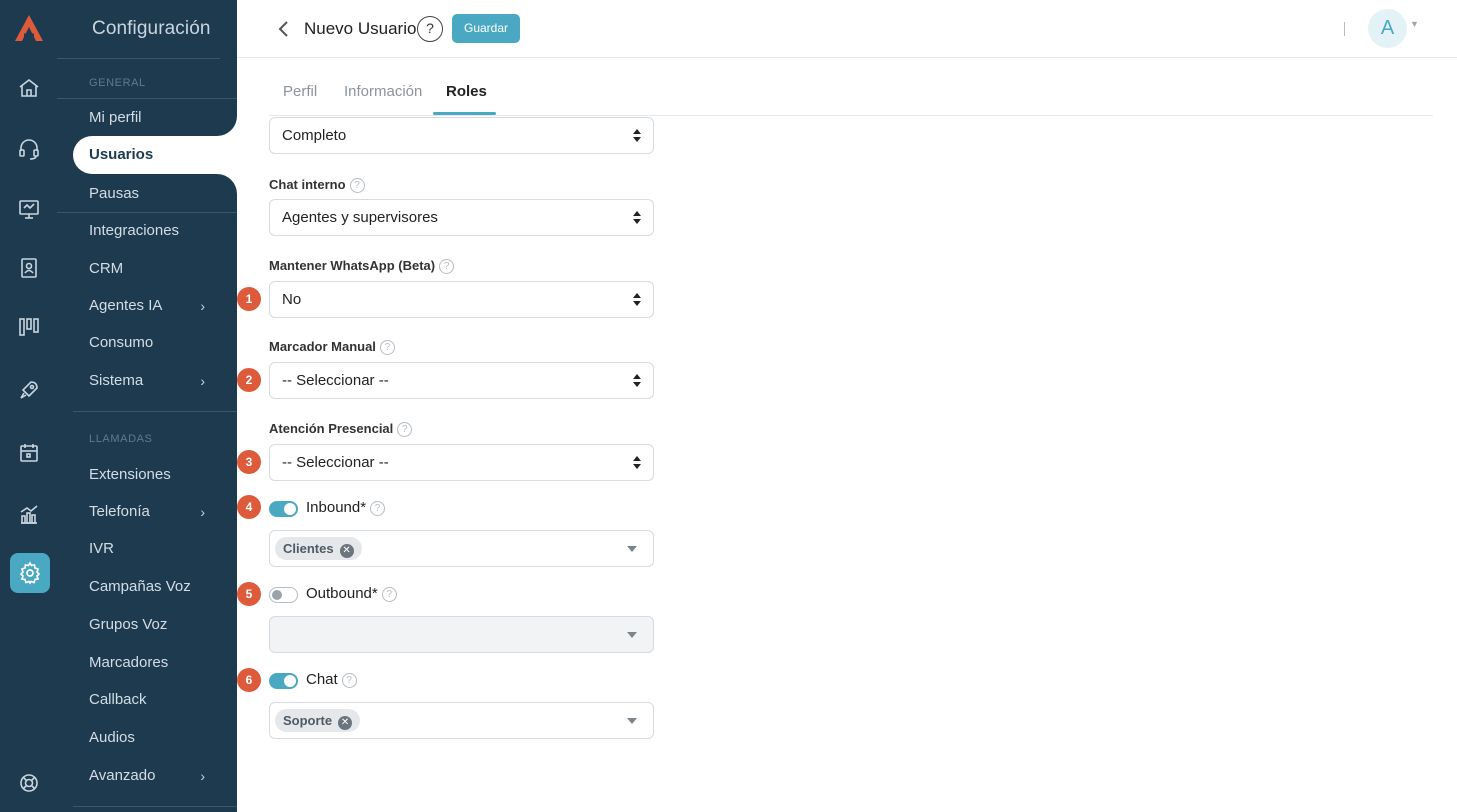 The width and height of the screenshot is (1457, 812). Describe the element at coordinates (466, 91) in the screenshot. I see `tab-roles: Roles` at that location.